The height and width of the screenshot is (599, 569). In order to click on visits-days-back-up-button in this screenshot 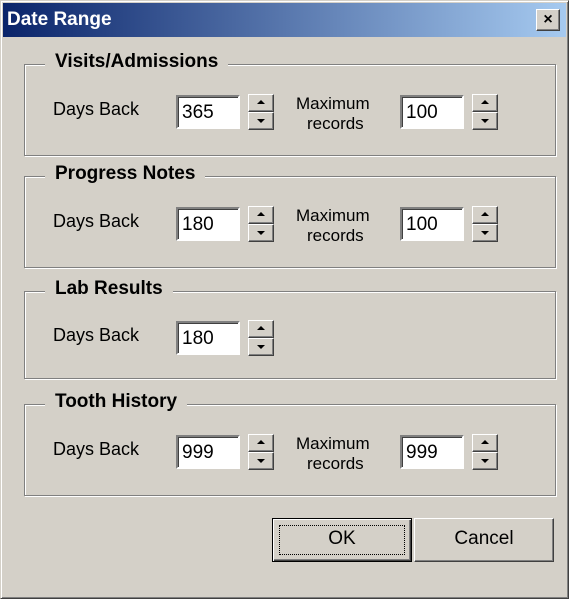, I will do `click(261, 103)`.